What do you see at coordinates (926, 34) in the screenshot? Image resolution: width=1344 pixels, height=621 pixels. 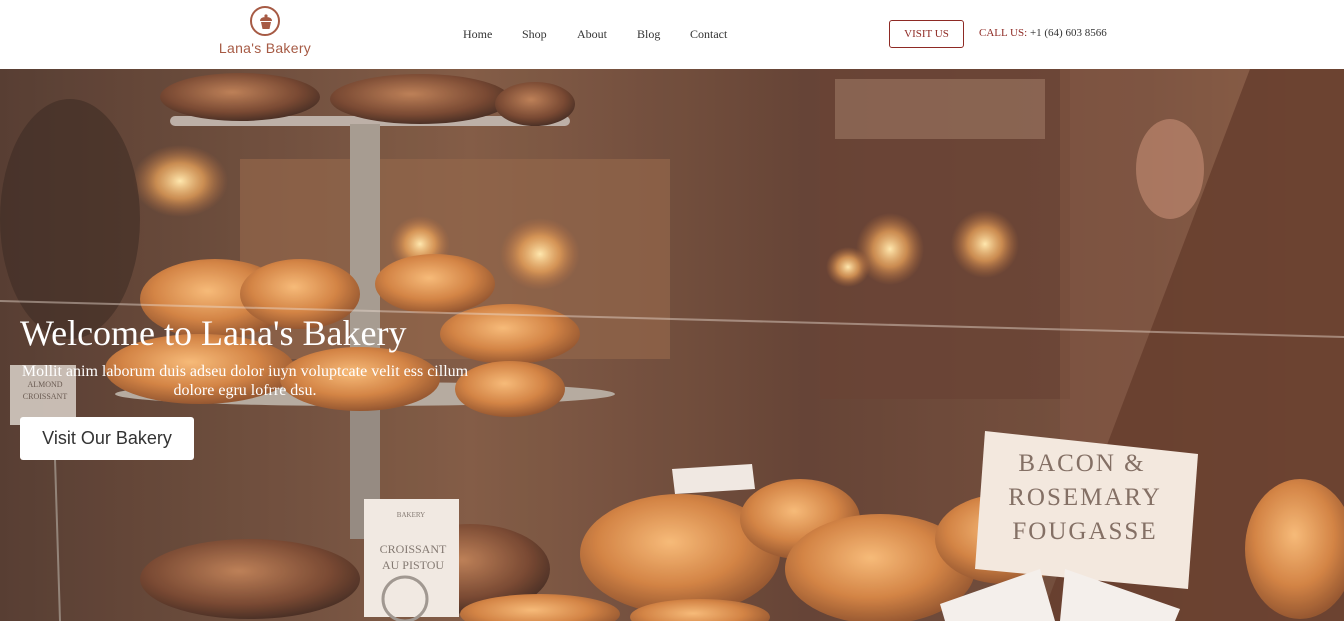 I see `visit-us-button: VISIT US` at bounding box center [926, 34].